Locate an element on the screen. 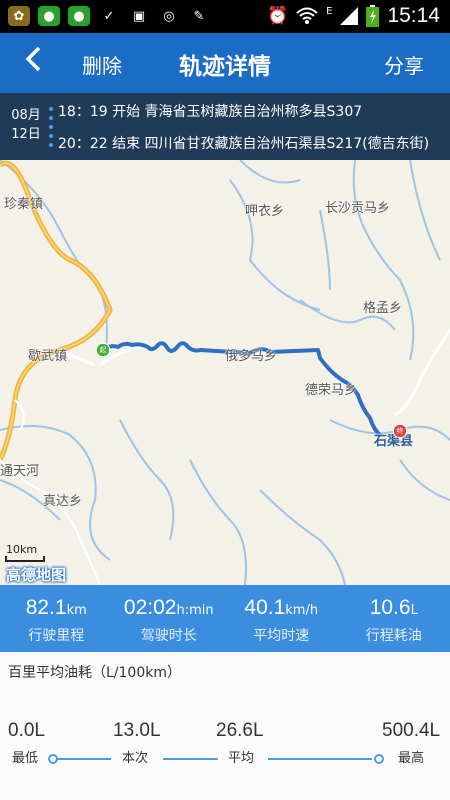 This screenshot has height=800, width=450. fuel-current-value: 13.0L is located at coordinates (137, 730).